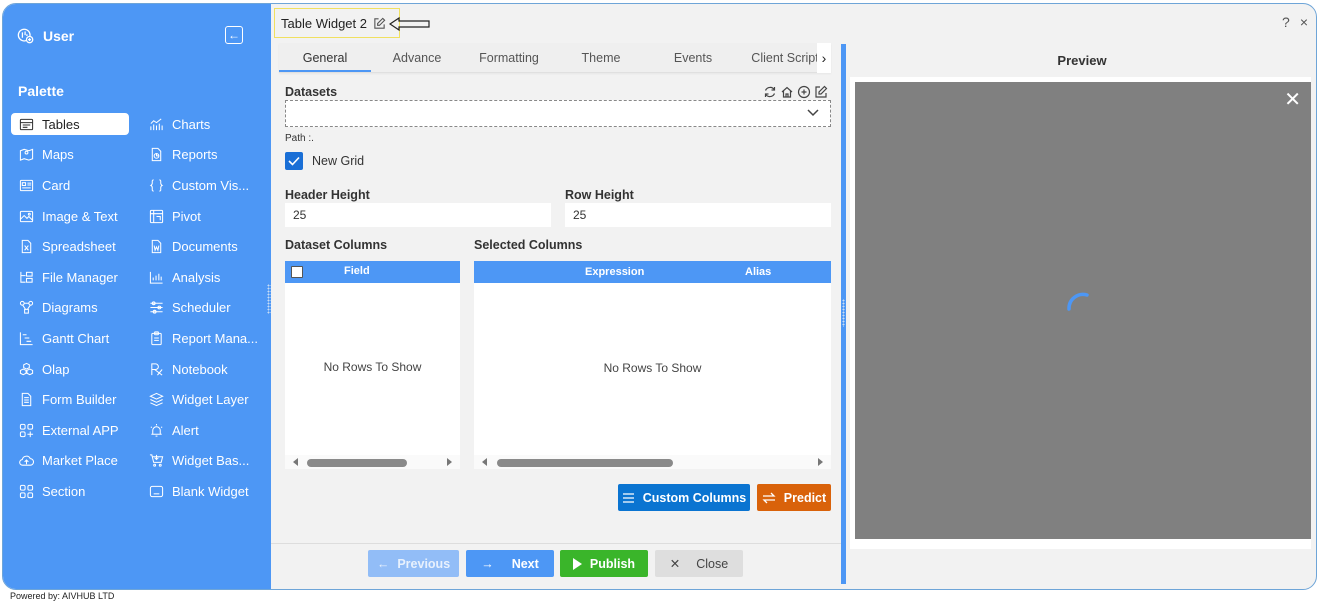 The height and width of the screenshot is (606, 1321). I want to click on next-button: → Next, so click(510, 563).